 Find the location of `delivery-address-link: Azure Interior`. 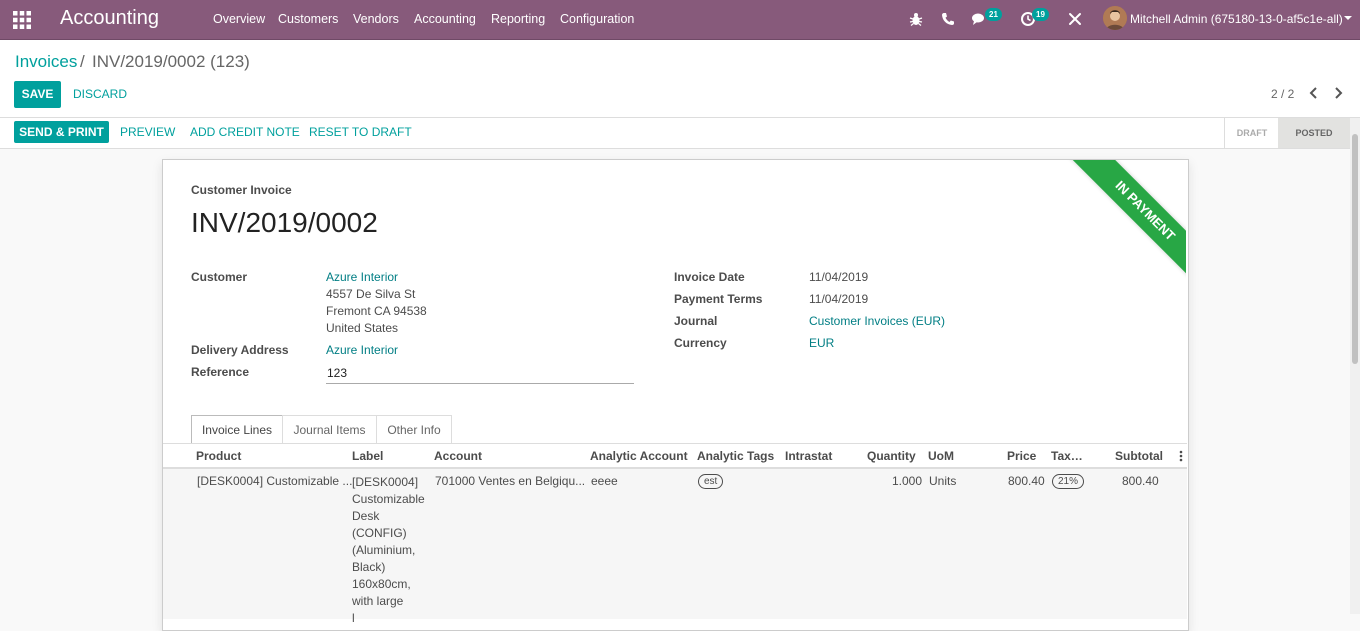

delivery-address-link: Azure Interior is located at coordinates (362, 350).